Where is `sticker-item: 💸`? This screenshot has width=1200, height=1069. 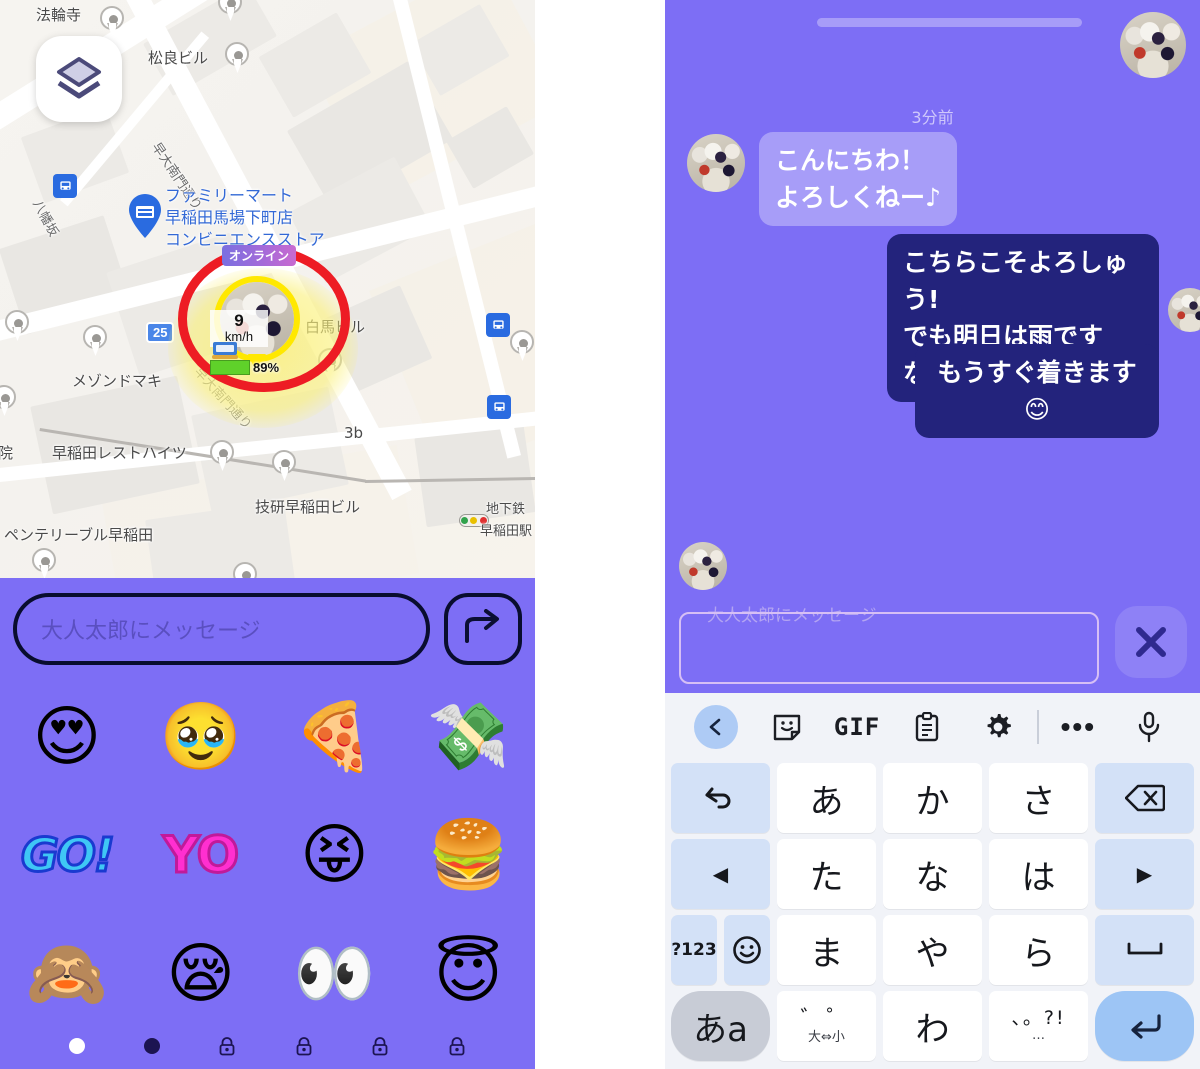
sticker-item: 💸 is located at coordinates (468, 737).